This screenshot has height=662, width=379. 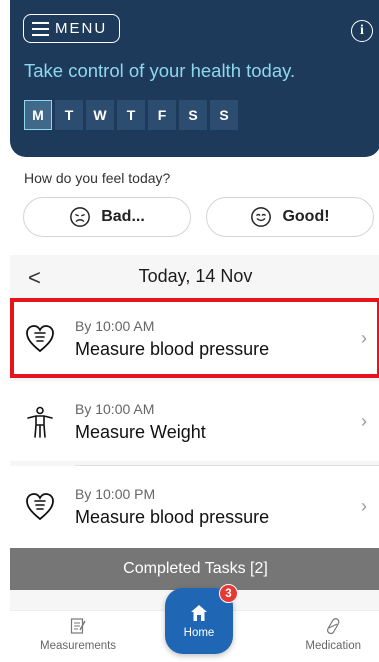 I want to click on day-wednesday: W, so click(x=100, y=115).